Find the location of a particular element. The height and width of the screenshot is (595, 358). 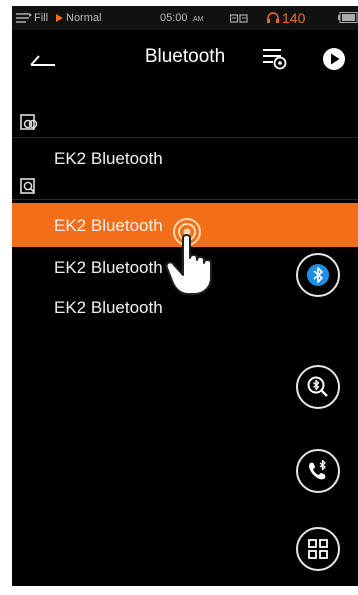

page-title: Bluetooth is located at coordinates (185, 56).